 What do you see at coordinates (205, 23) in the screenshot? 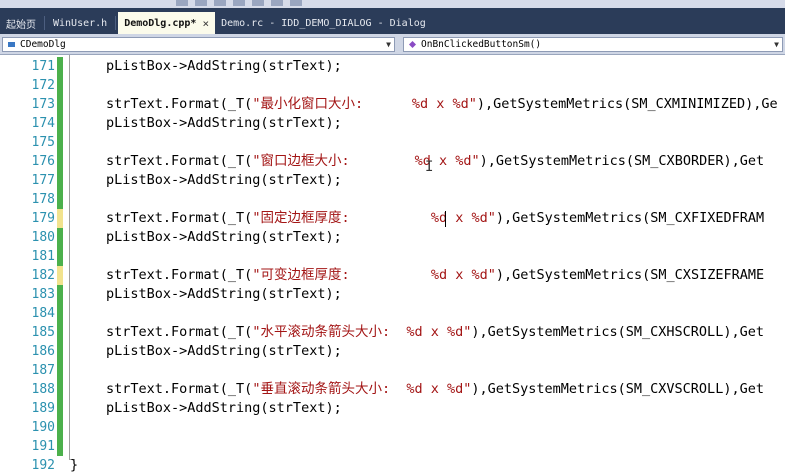
I see `close-icon: ×` at bounding box center [205, 23].